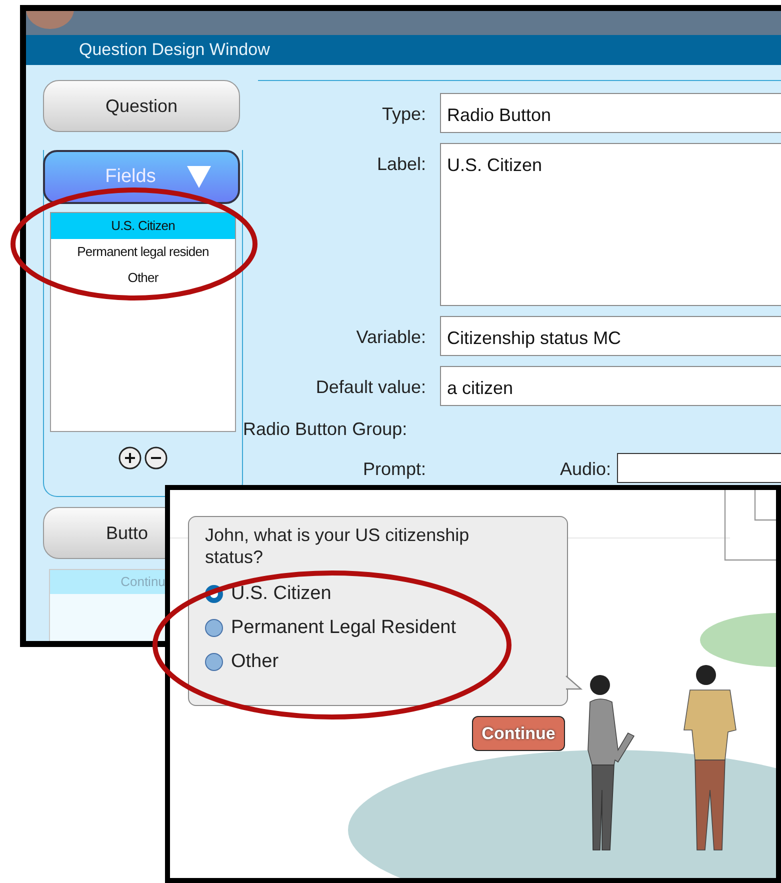 This screenshot has width=781, height=883. What do you see at coordinates (403, 50) in the screenshot?
I see `window-title: Question Design Window` at bounding box center [403, 50].